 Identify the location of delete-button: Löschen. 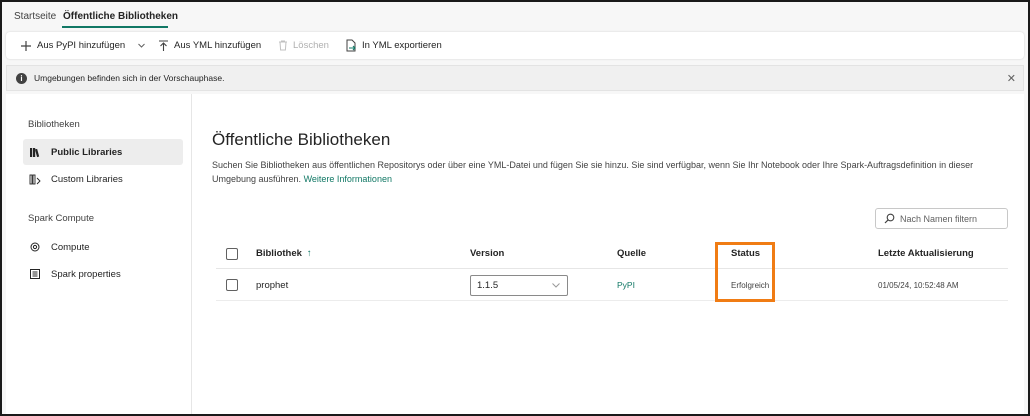
(303, 45).